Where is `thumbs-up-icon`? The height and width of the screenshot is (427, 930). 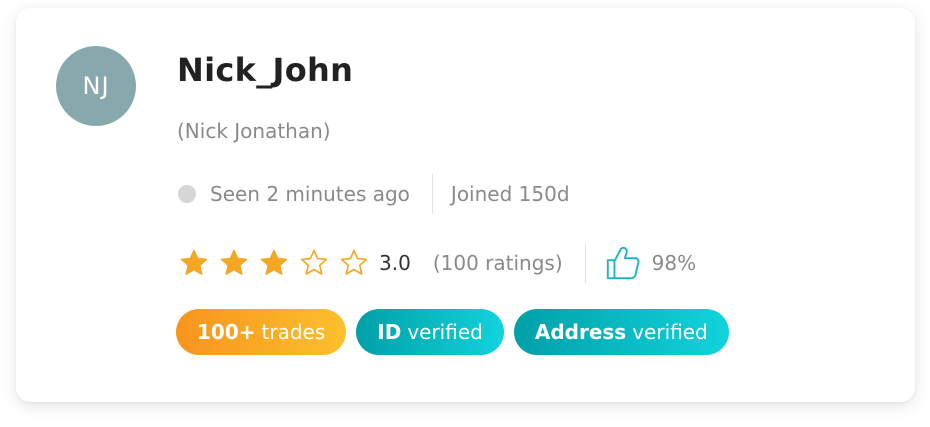
thumbs-up-icon is located at coordinates (623, 263).